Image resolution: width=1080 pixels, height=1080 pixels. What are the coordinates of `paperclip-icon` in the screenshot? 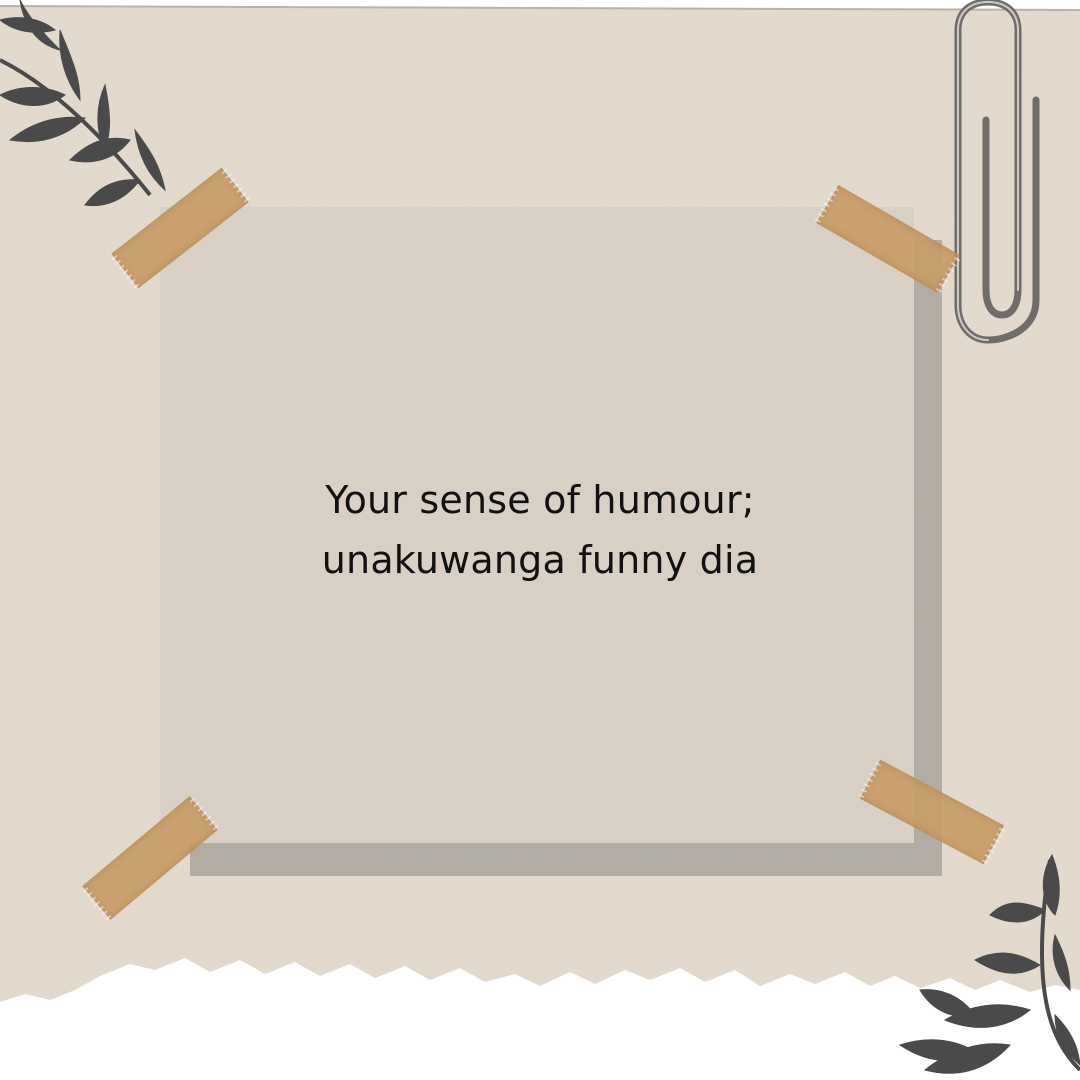 It's located at (997, 172).